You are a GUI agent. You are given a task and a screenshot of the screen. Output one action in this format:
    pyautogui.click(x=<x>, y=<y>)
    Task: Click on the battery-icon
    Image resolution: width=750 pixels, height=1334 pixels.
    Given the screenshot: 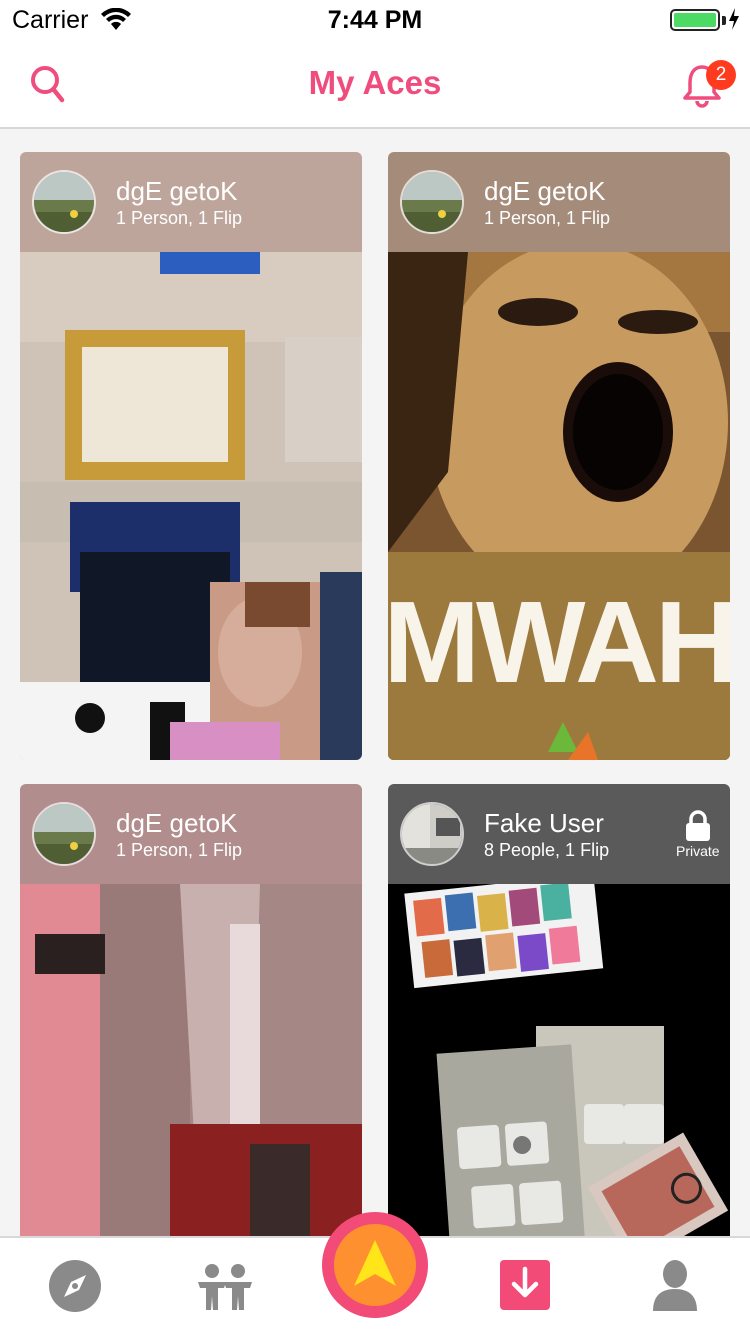 What is the action you would take?
    pyautogui.click(x=695, y=20)
    